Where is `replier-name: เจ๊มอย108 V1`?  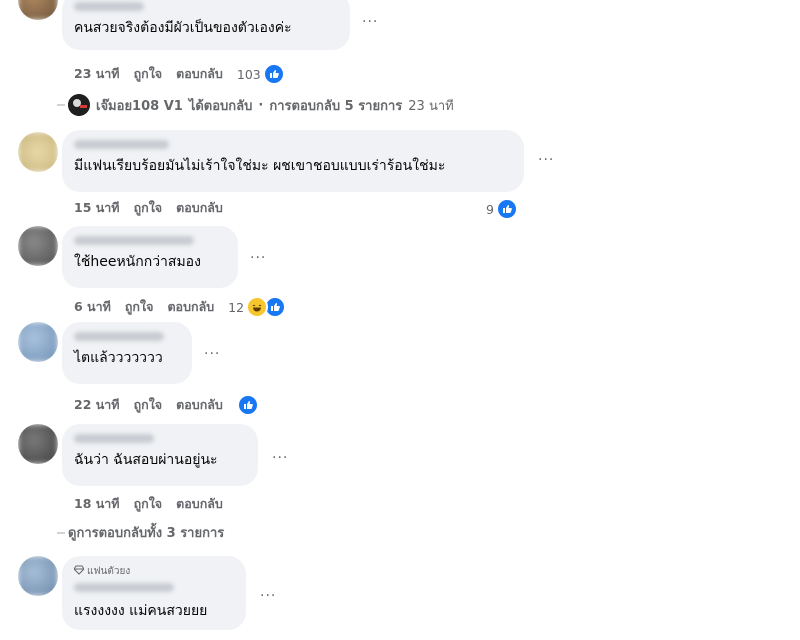
replier-name: เจ๊มอย108 V1 is located at coordinates (139, 106).